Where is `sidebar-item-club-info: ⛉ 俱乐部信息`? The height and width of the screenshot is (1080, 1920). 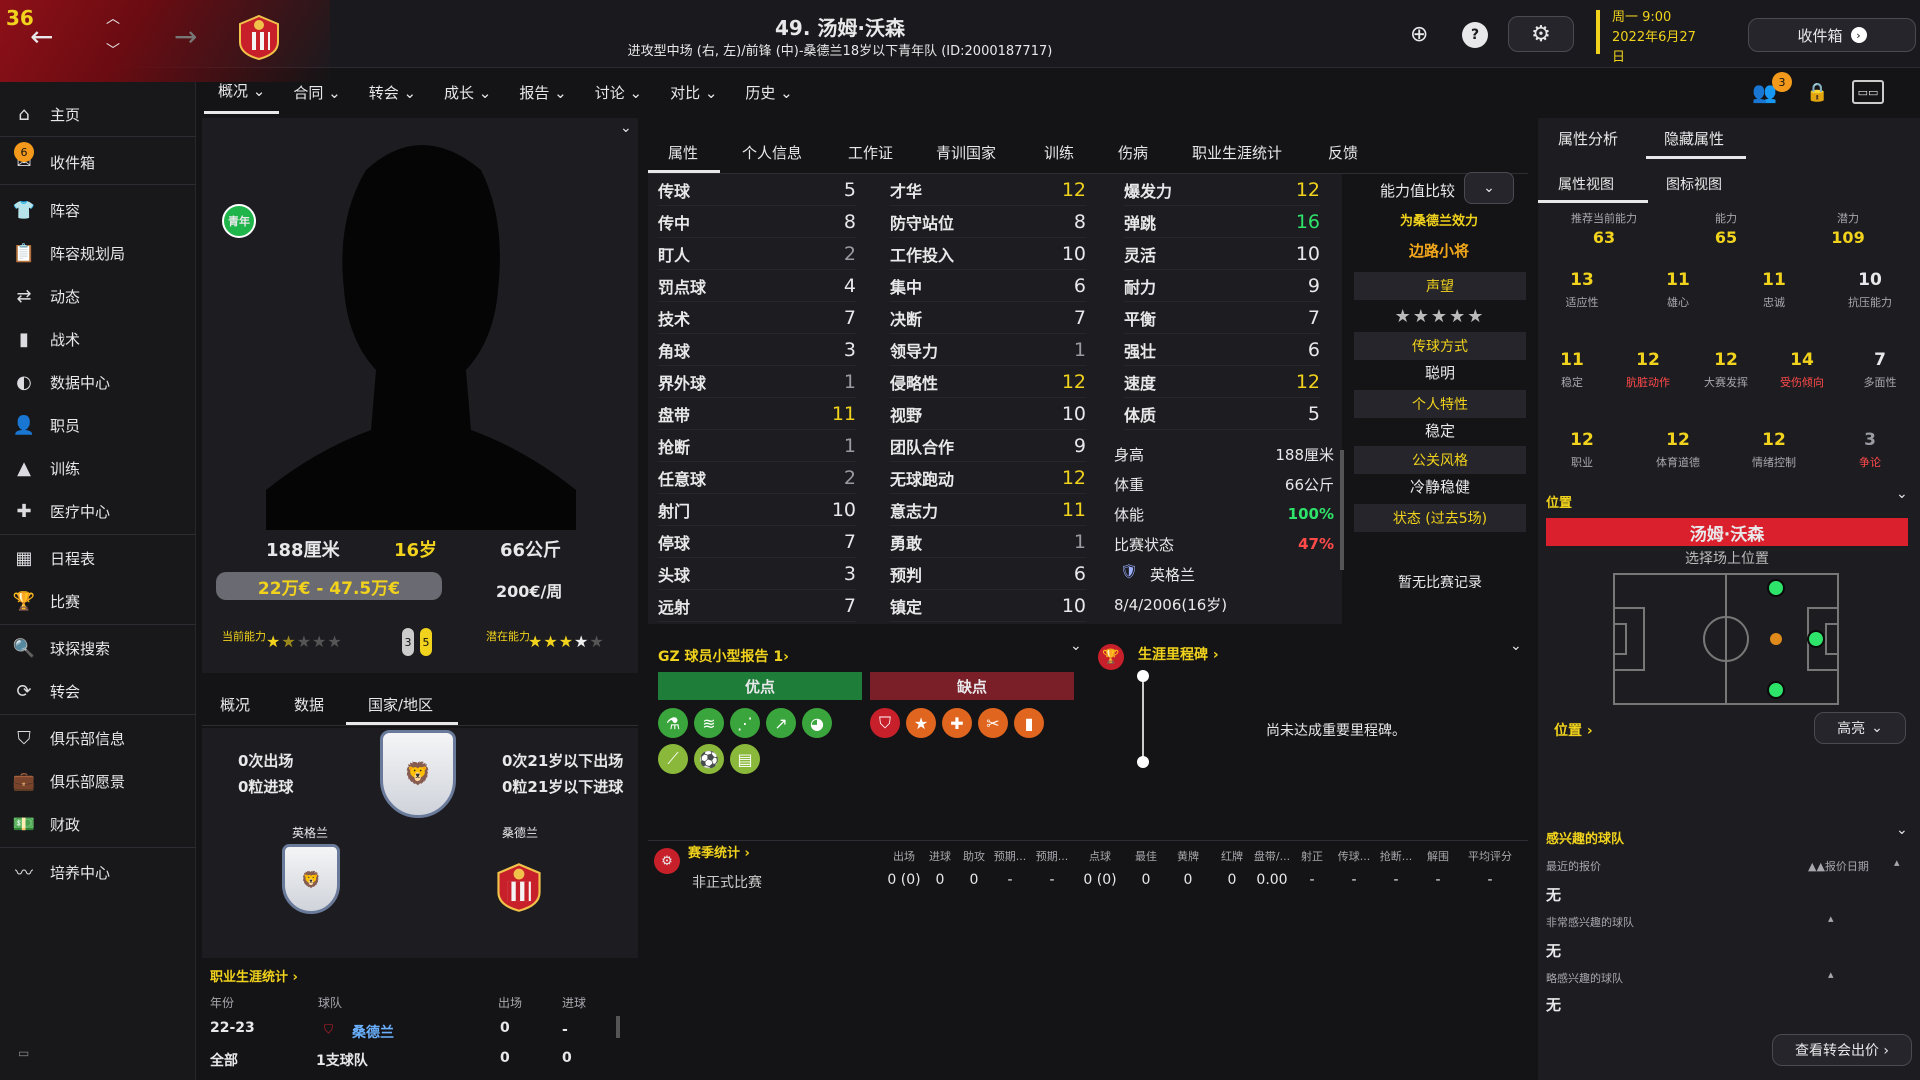 sidebar-item-club-info: ⛉ 俱乐部信息 is located at coordinates (98, 738).